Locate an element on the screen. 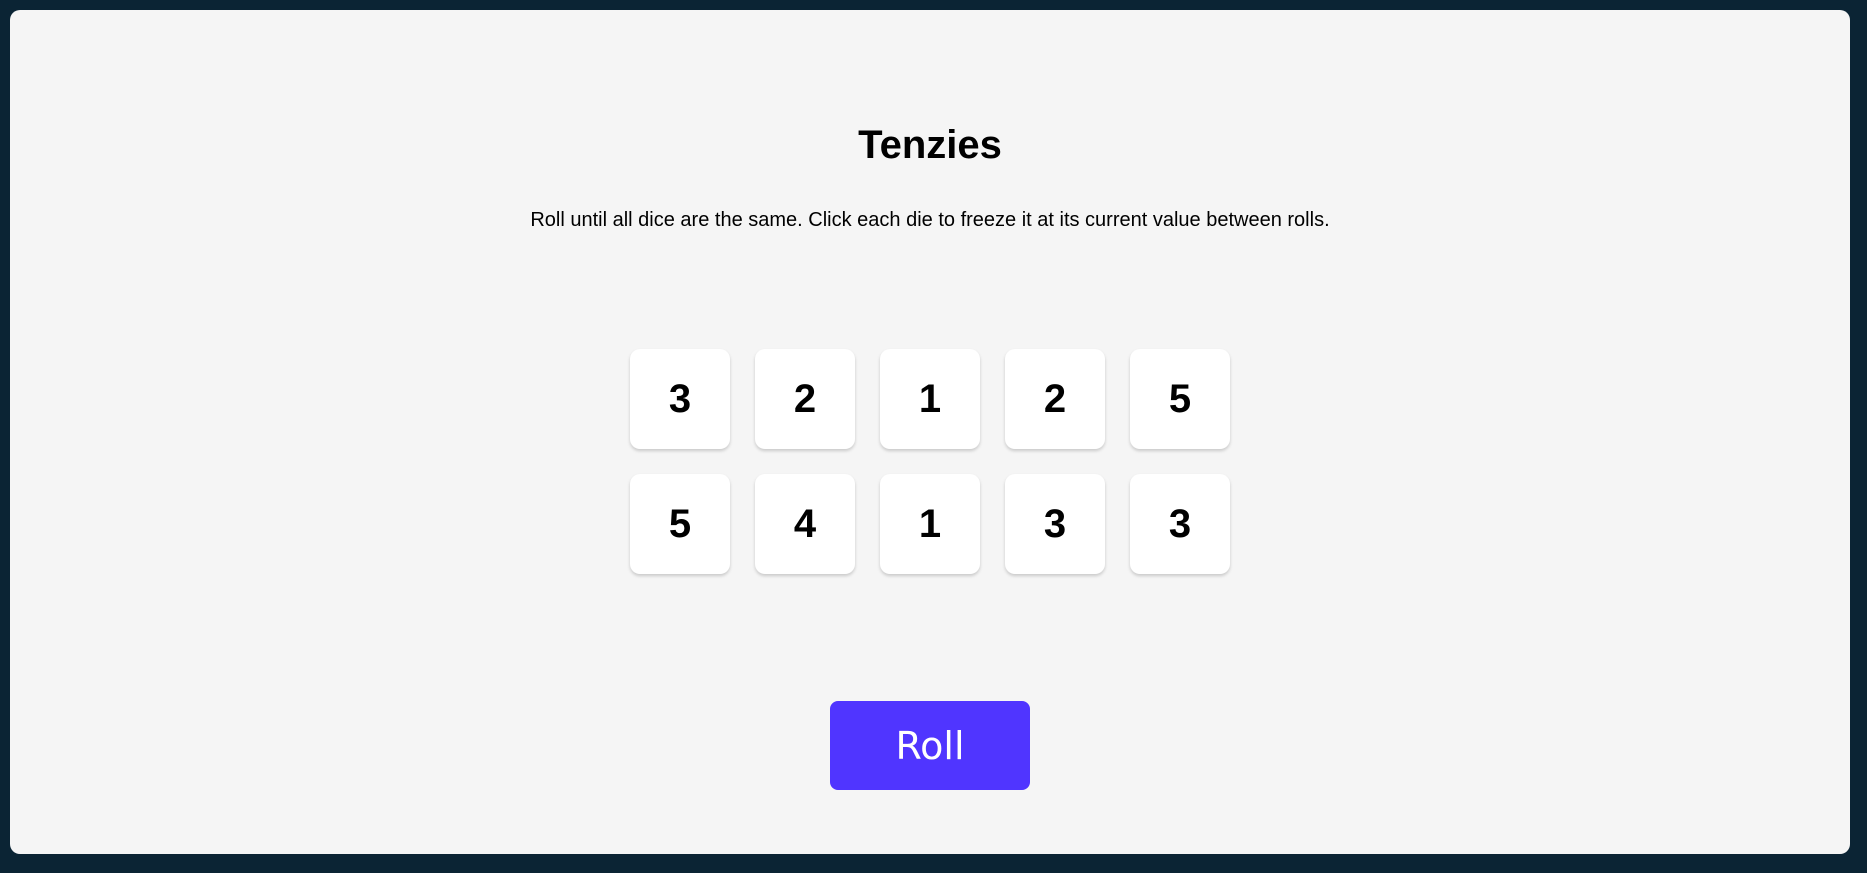 The height and width of the screenshot is (873, 1867). dice-grid: 3 2 1 2 5 5 4 1 3 3 is located at coordinates (930, 461).